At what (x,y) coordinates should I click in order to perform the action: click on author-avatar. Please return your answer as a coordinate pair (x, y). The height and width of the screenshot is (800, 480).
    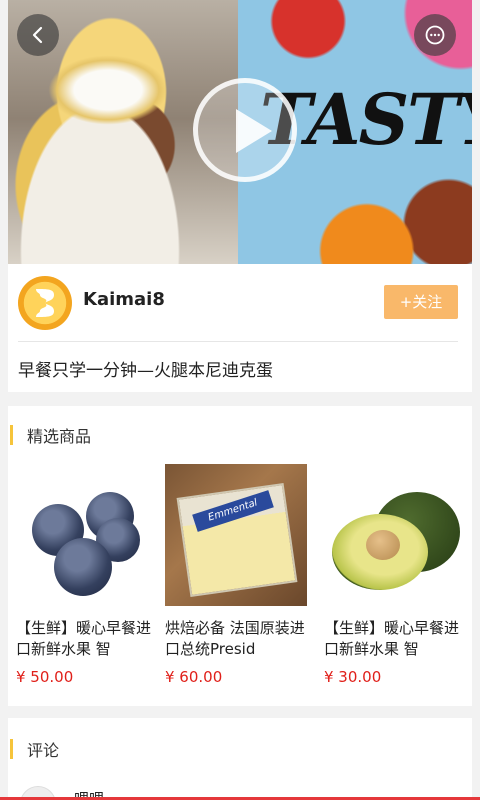
    Looking at the image, I should click on (45, 303).